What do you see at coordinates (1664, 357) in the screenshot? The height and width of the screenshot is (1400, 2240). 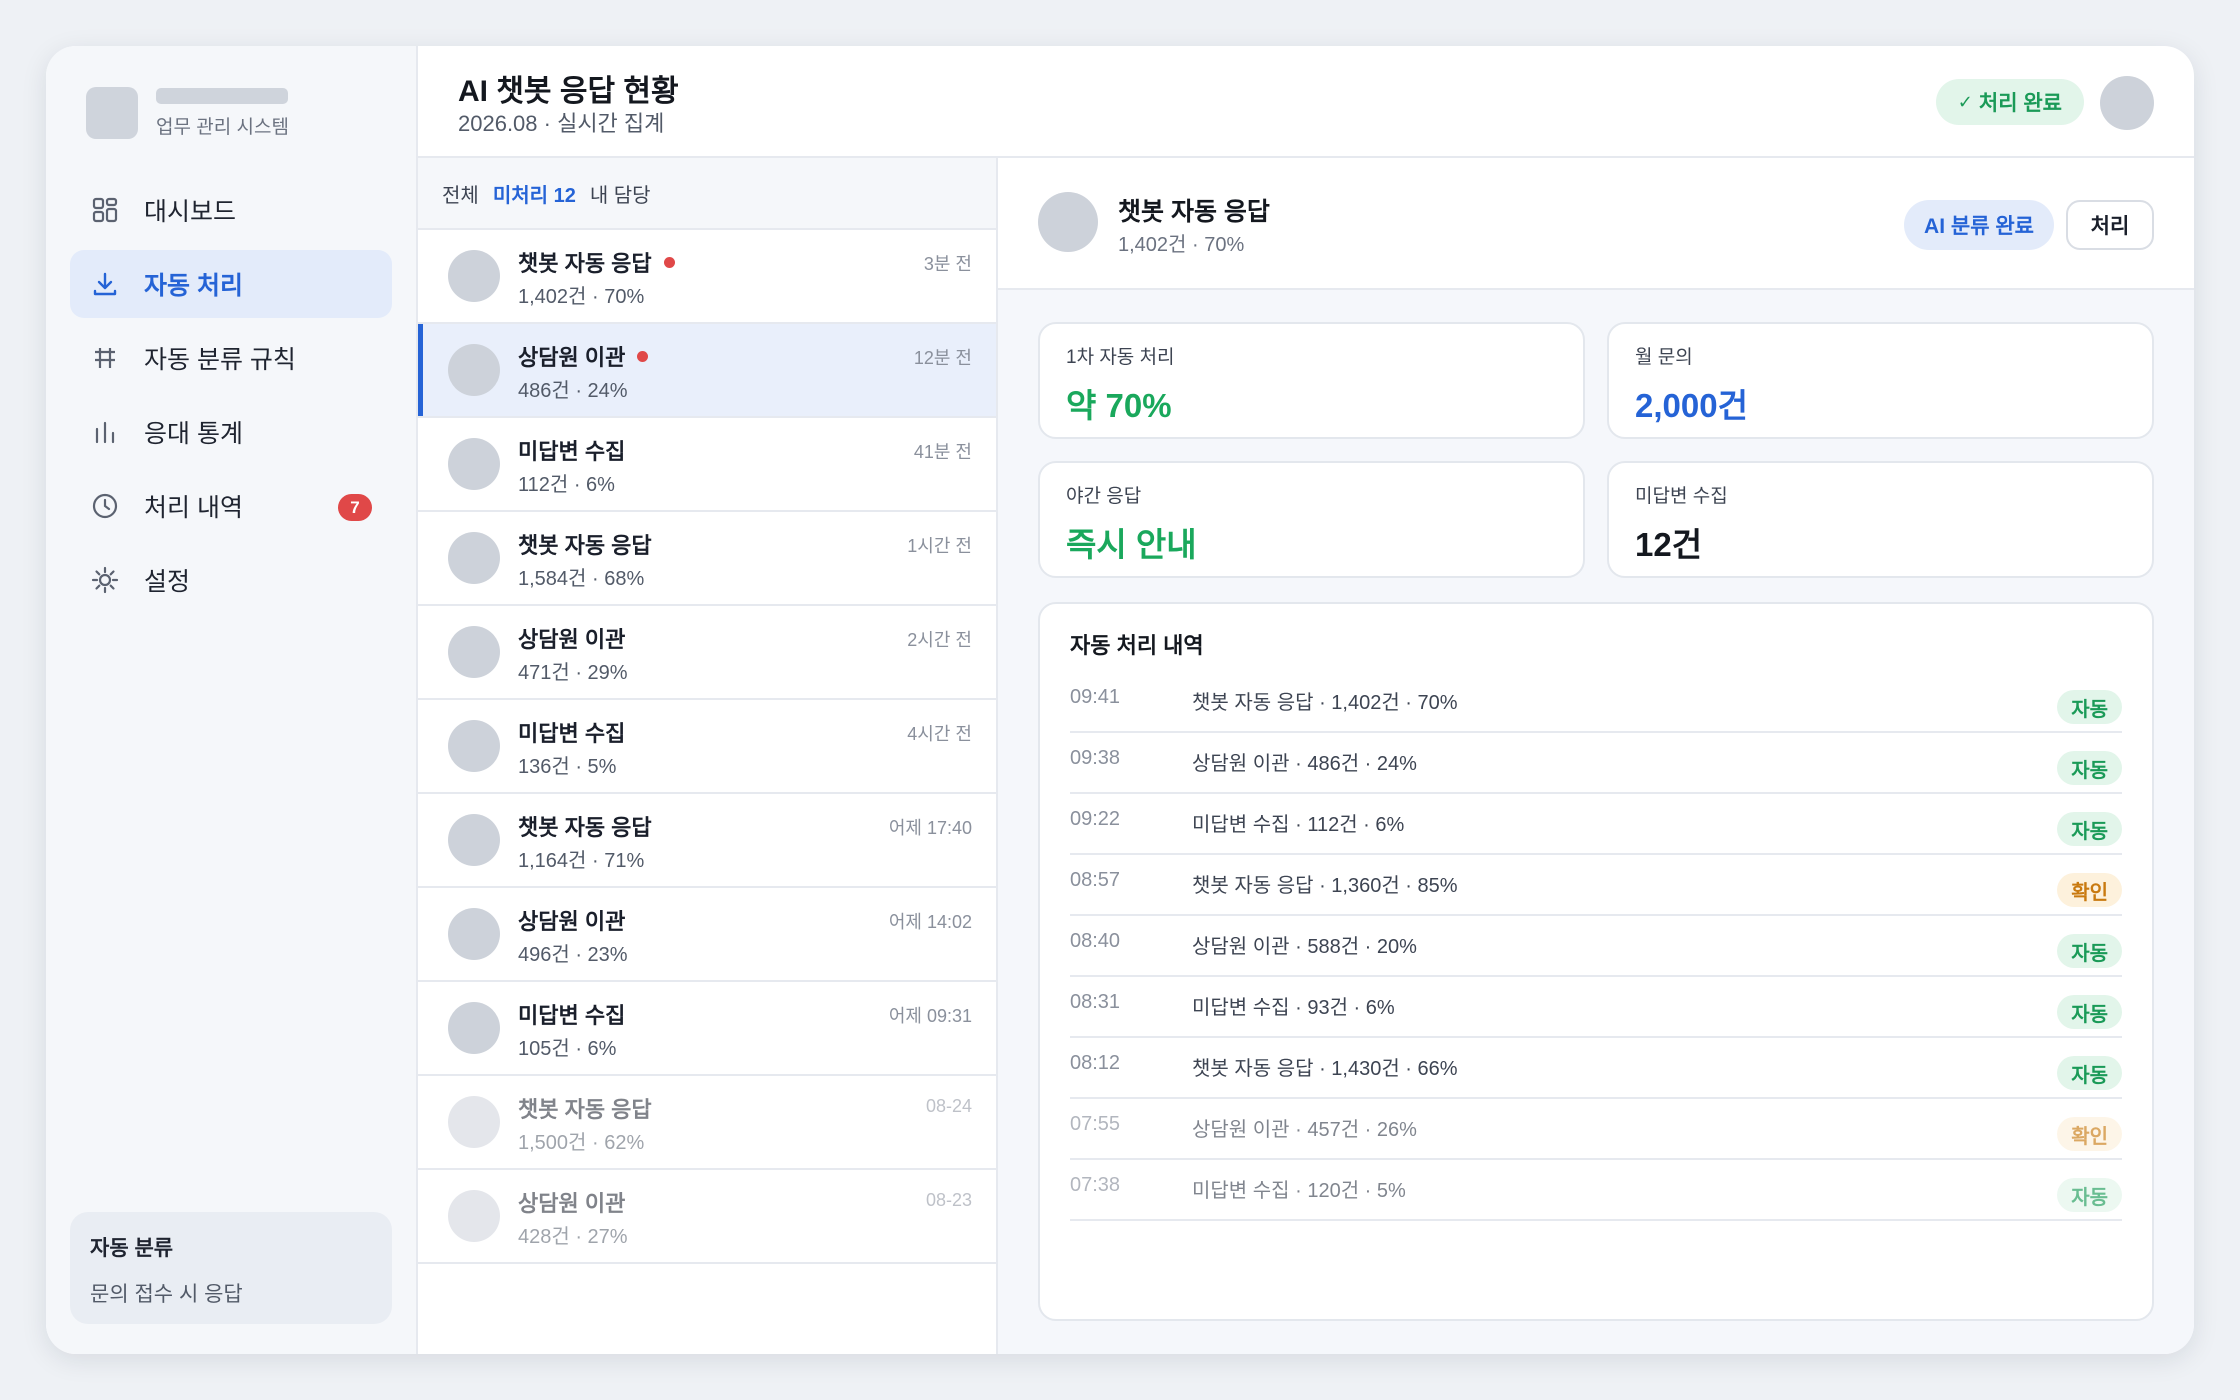 I see `stat-label: 월 문의` at bounding box center [1664, 357].